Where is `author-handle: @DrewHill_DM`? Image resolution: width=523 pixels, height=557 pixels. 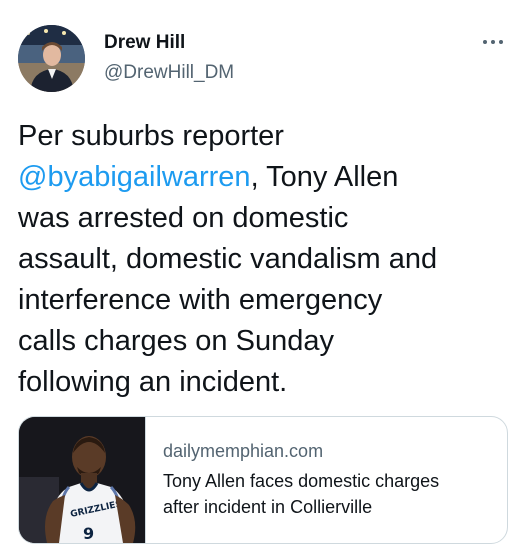 author-handle: @DrewHill_DM is located at coordinates (169, 73).